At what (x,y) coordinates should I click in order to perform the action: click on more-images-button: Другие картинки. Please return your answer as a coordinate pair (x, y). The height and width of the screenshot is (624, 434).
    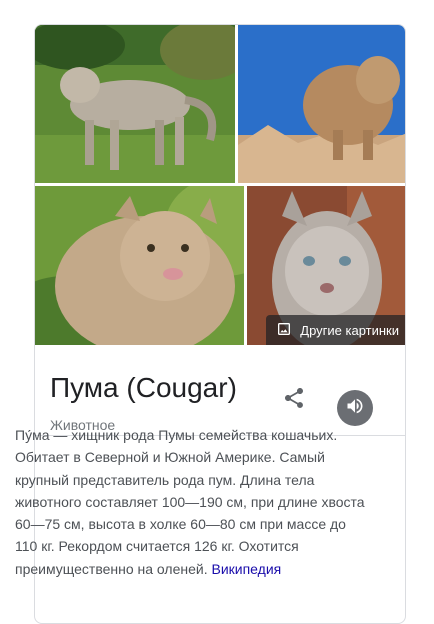
    Looking at the image, I should click on (335, 330).